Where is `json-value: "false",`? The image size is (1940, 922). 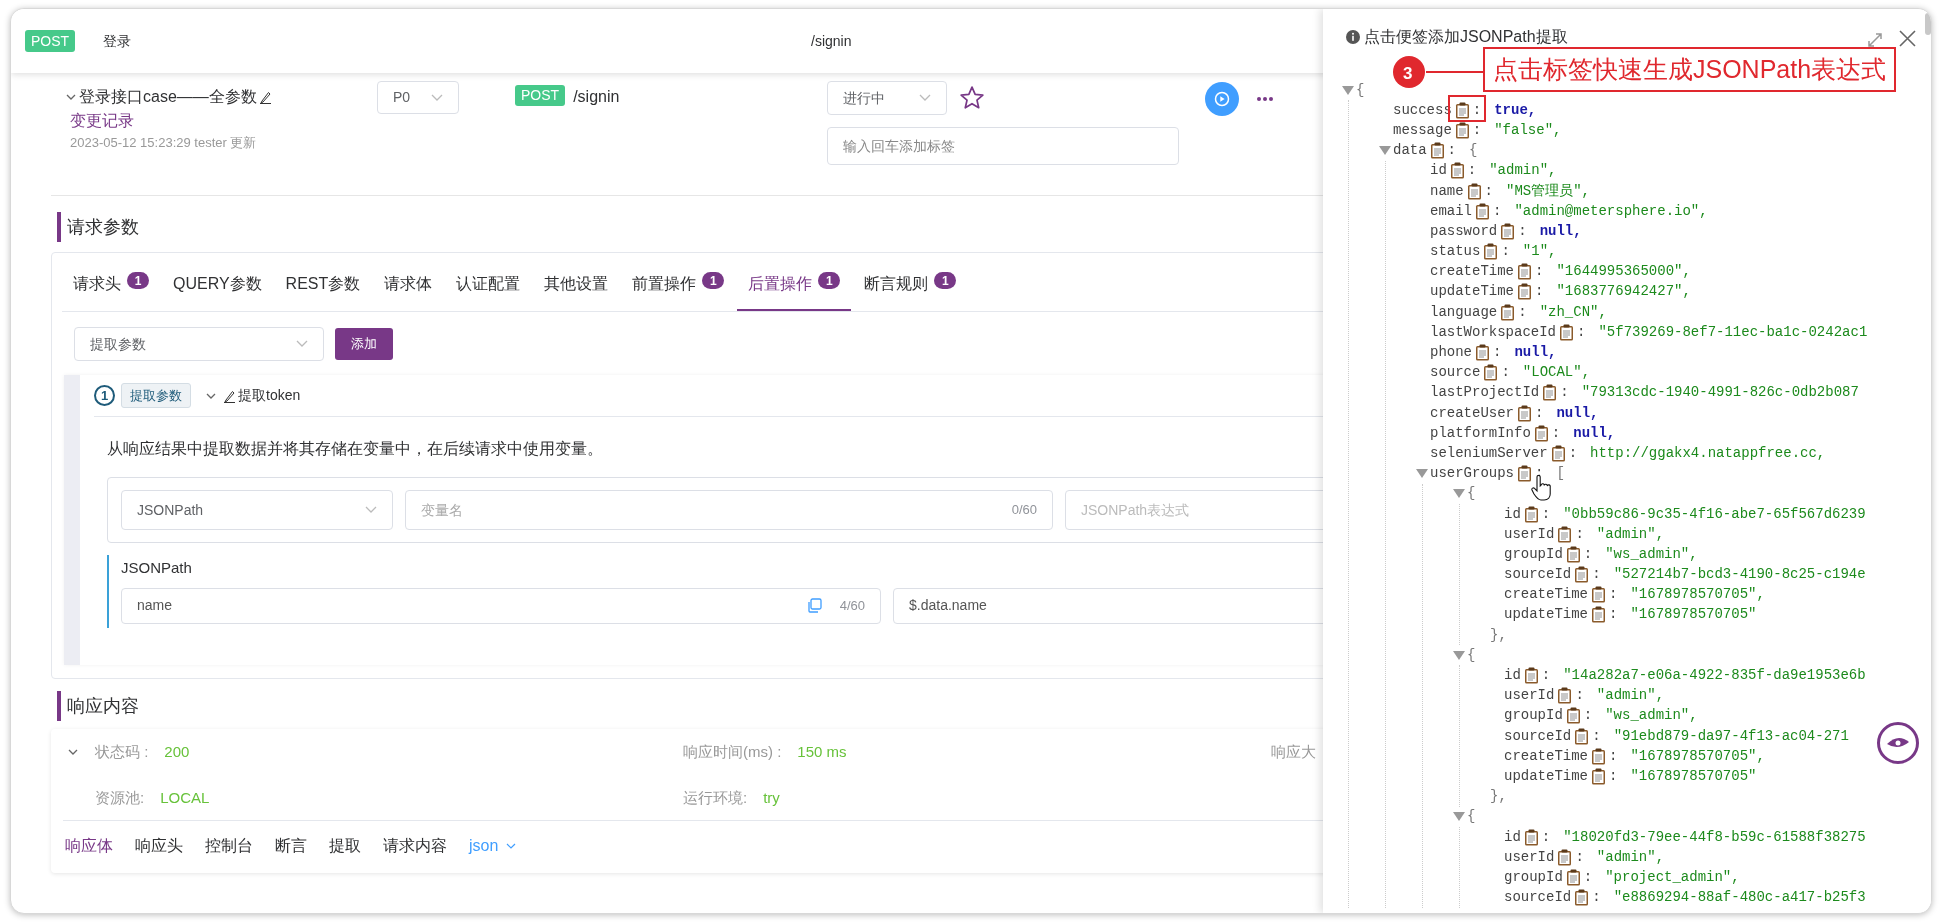
json-value: "false", is located at coordinates (1528, 130).